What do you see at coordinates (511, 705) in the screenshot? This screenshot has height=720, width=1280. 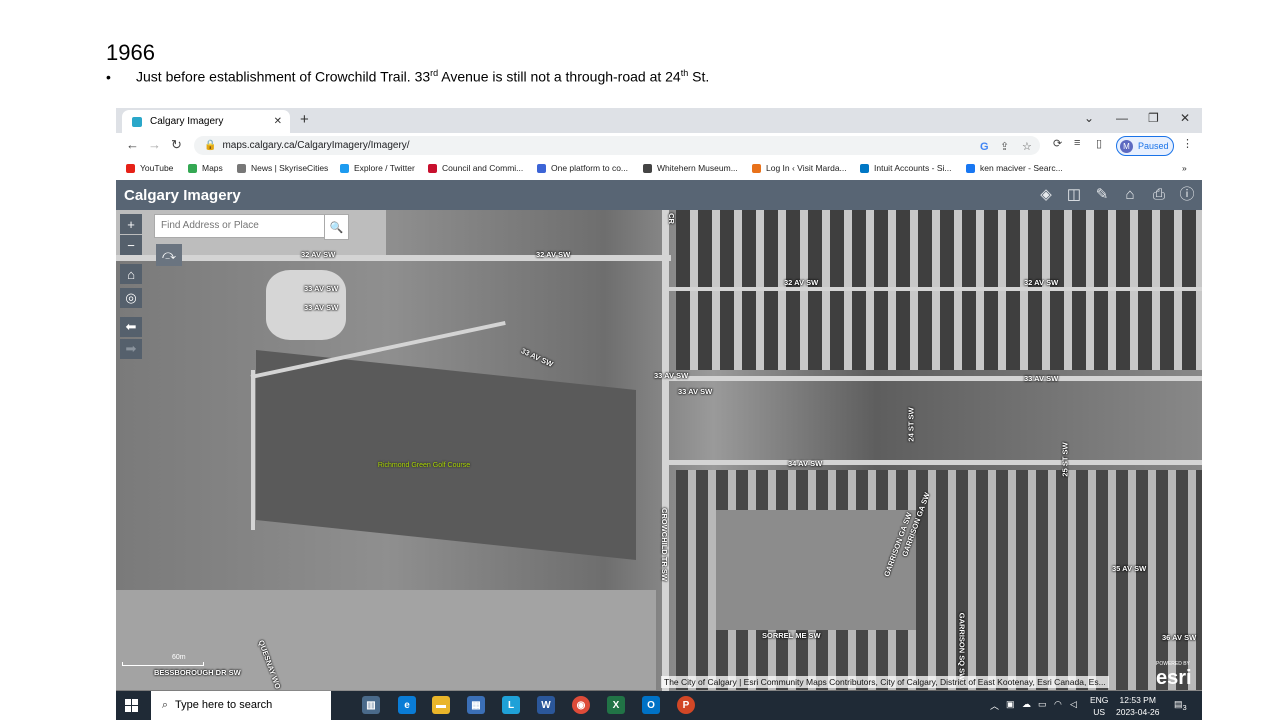 I see `l-app-icon: L` at bounding box center [511, 705].